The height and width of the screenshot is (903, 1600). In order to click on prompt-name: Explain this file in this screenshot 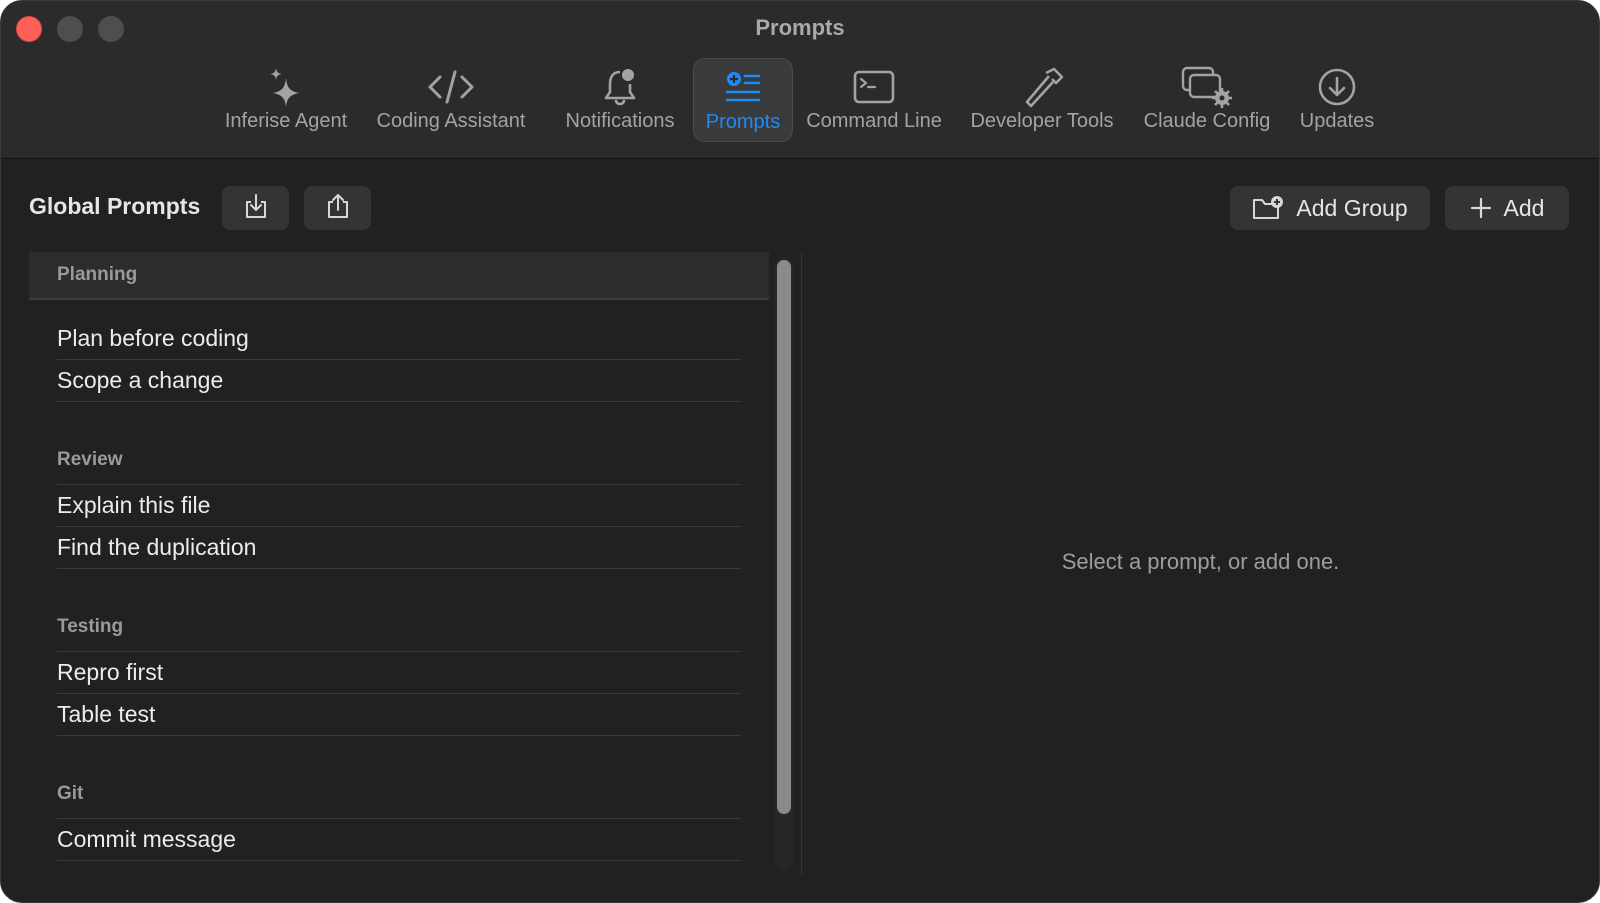, I will do `click(134, 505)`.